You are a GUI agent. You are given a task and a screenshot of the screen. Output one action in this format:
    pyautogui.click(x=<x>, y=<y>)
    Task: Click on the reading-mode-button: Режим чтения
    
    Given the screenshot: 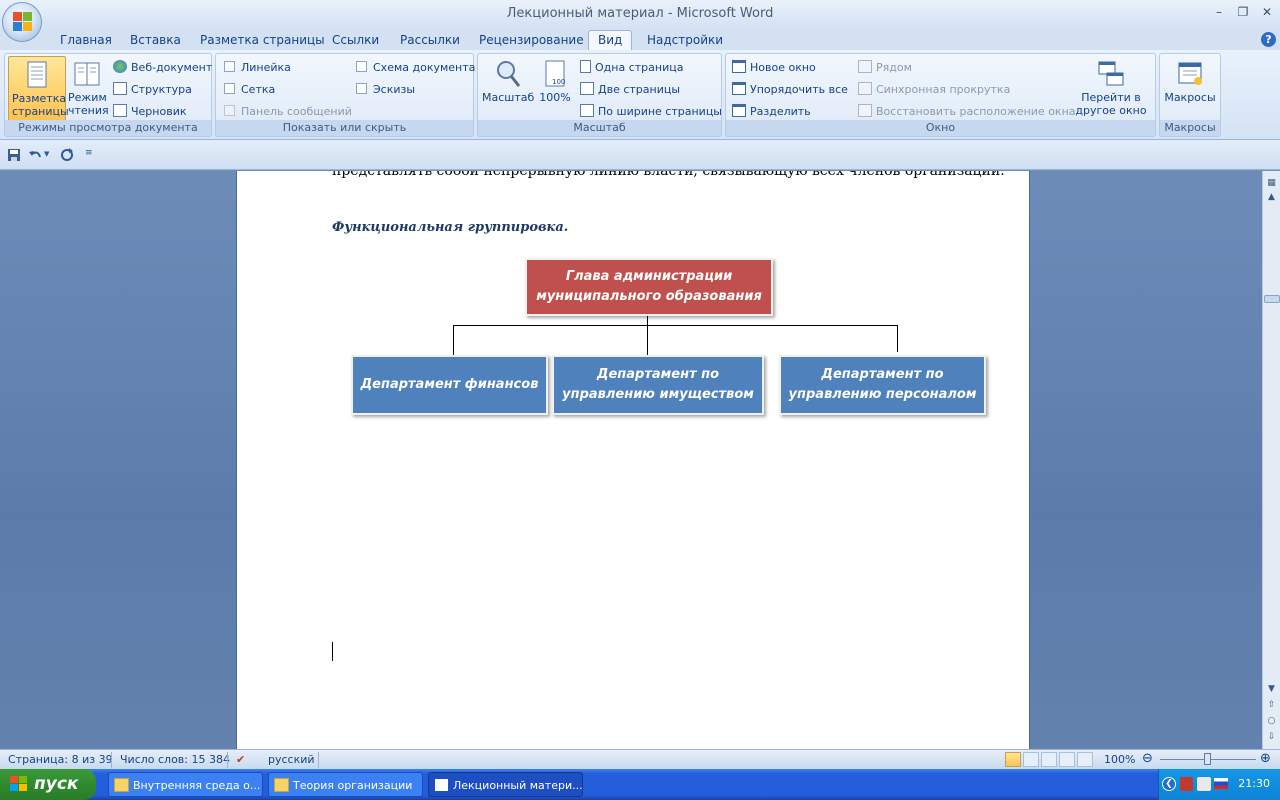 What is the action you would take?
    pyautogui.click(x=88, y=89)
    